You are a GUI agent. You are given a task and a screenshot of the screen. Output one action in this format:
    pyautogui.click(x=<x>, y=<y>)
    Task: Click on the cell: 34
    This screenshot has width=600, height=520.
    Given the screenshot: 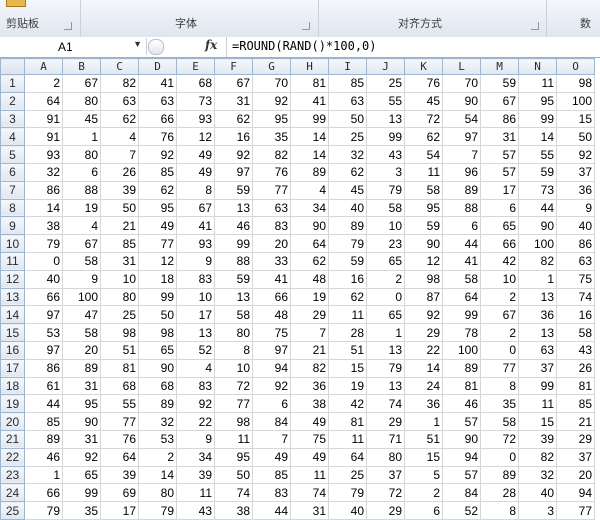 What is the action you would take?
    pyautogui.click(x=195, y=457)
    